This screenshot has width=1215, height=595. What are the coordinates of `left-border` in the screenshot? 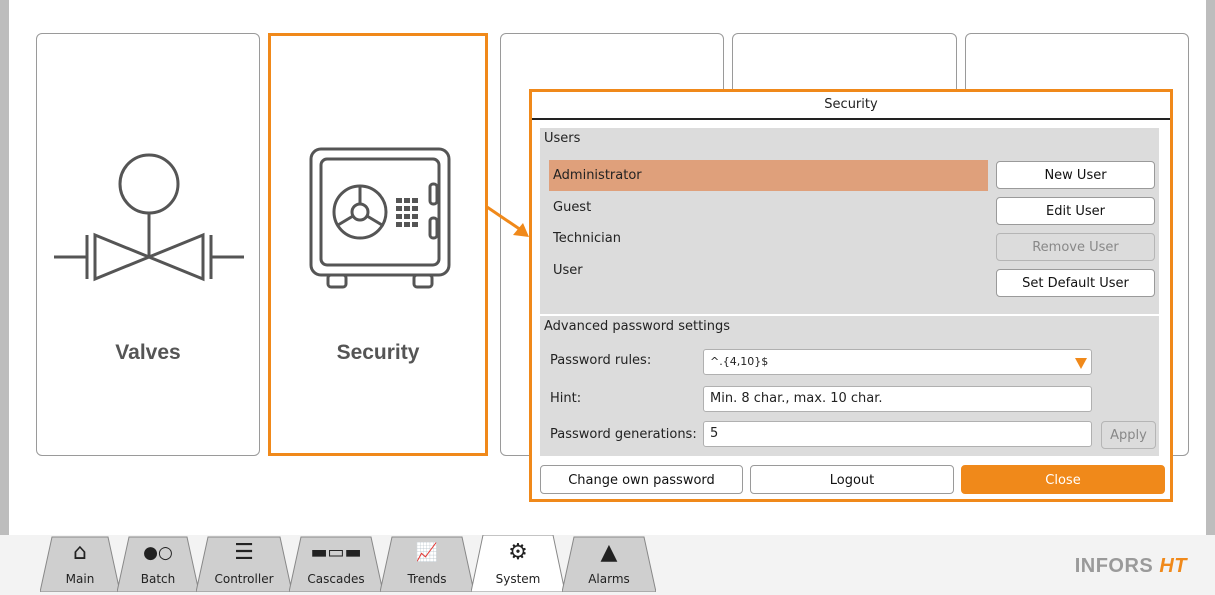 It's located at (4, 267).